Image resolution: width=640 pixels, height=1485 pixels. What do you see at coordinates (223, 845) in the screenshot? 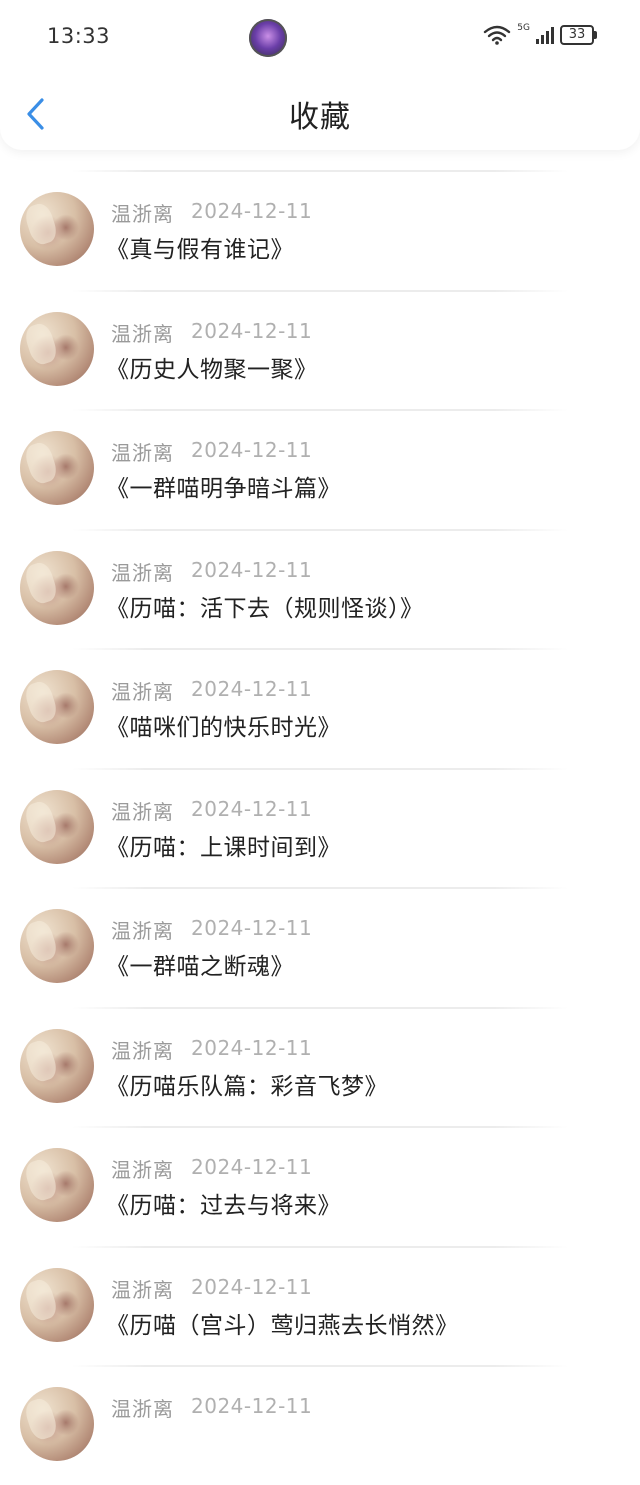
I see `post-title: 《历喵：上课时间到》` at bounding box center [223, 845].